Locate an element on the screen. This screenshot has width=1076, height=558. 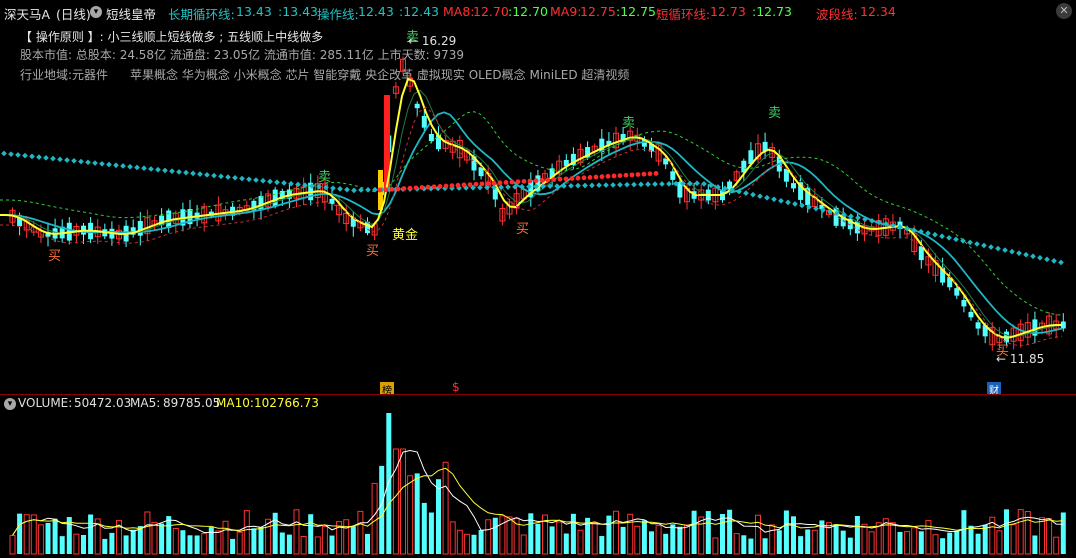
indicator-ma8-value2: :12.70 is located at coordinates (528, 11).